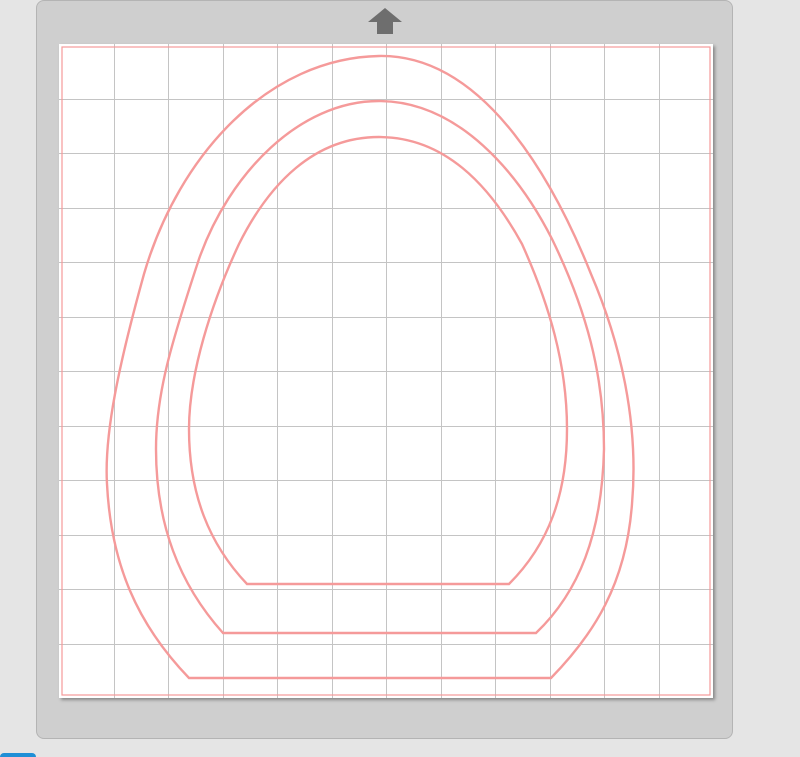  What do you see at coordinates (18, 755) in the screenshot?
I see `status-indicator` at bounding box center [18, 755].